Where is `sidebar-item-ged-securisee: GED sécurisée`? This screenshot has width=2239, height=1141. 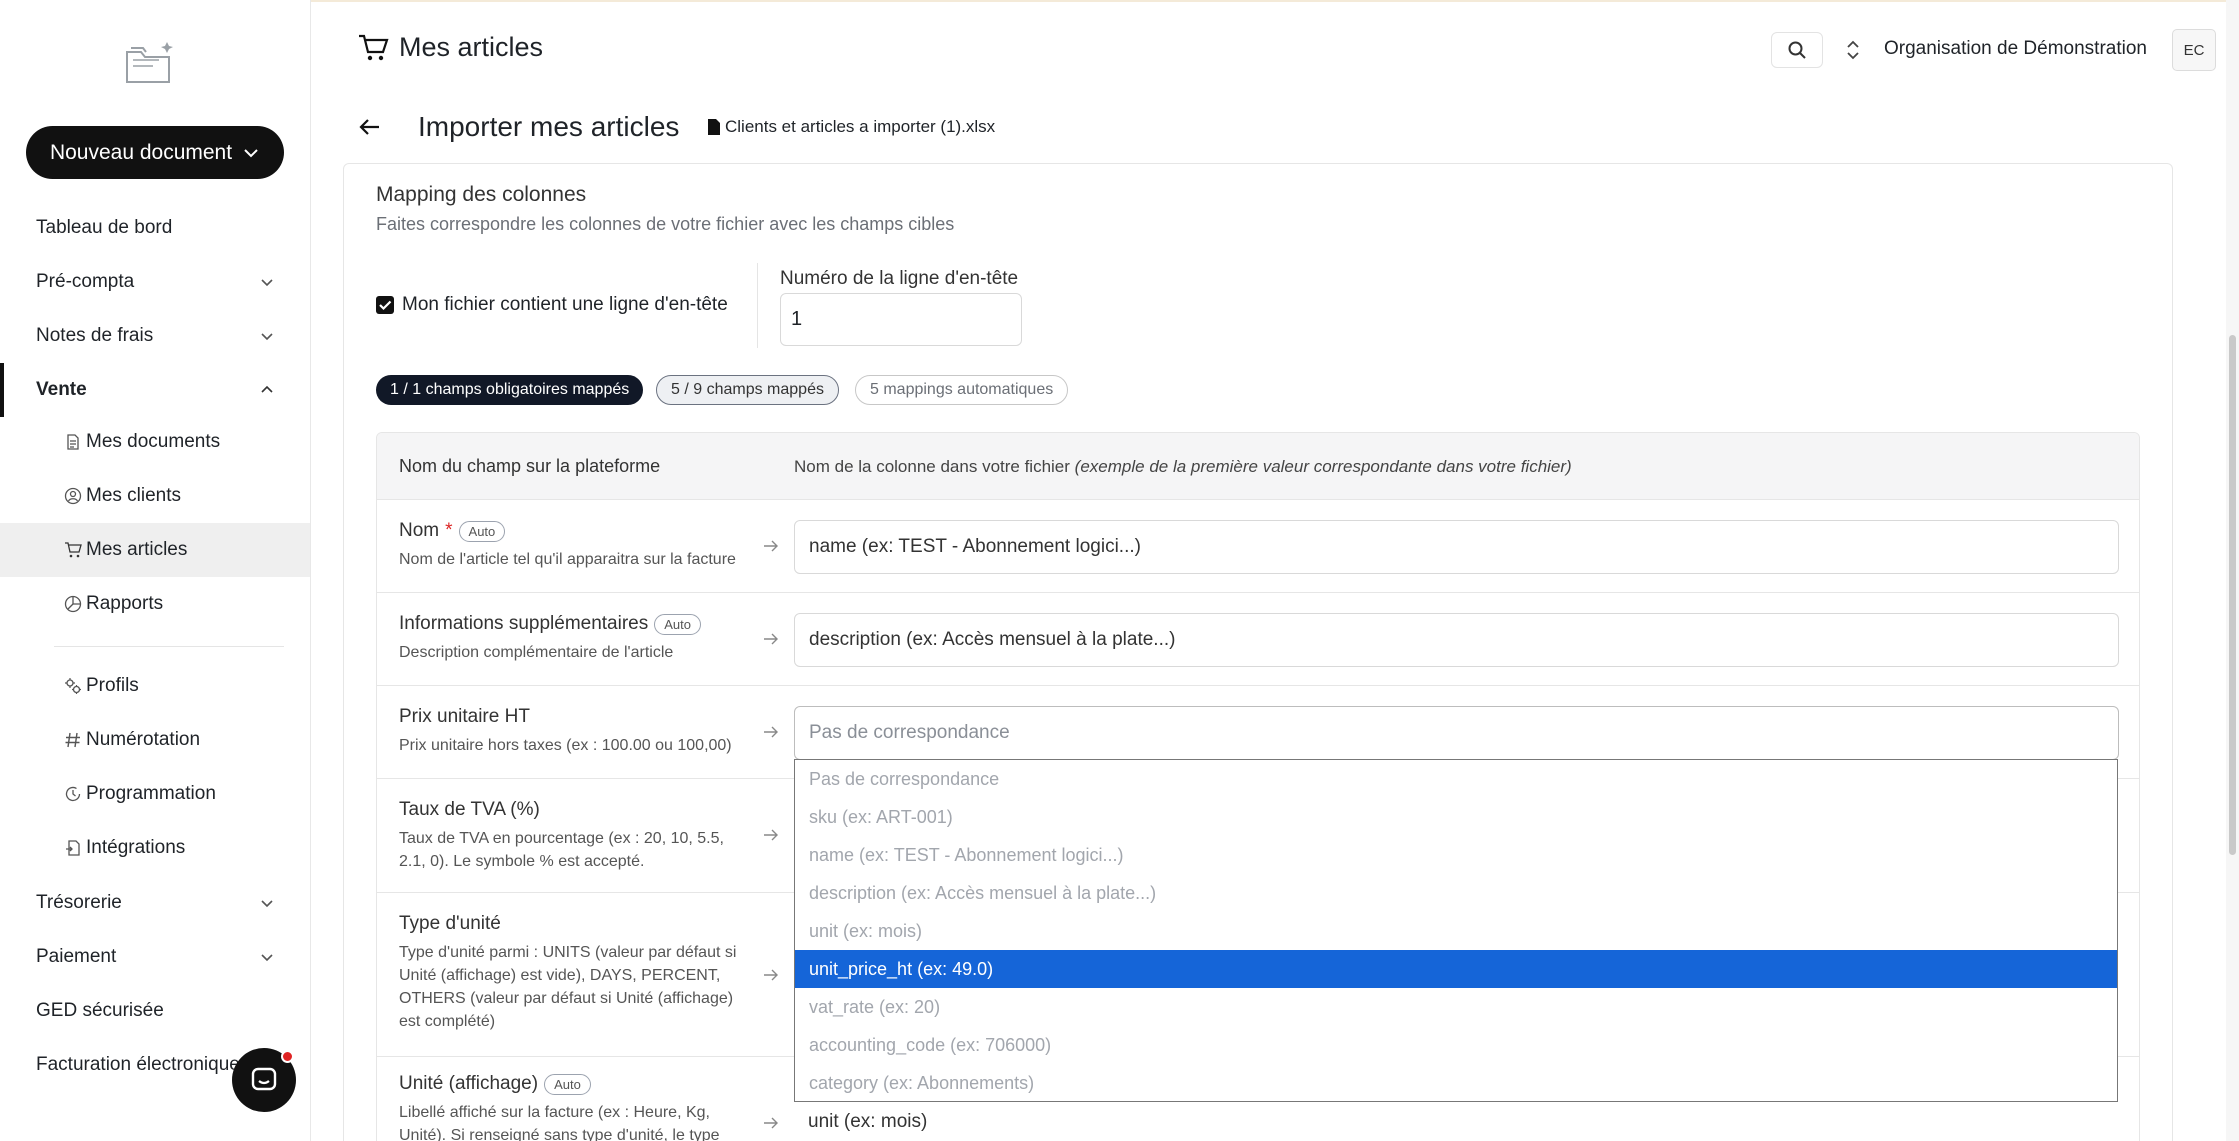
sidebar-item-ged-securisee: GED sécurisée is located at coordinates (155, 1011).